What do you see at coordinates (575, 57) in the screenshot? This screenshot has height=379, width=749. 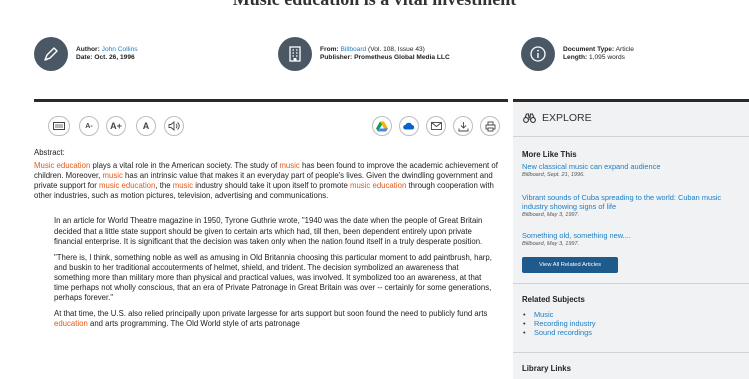 I see `length-label: Length:` at bounding box center [575, 57].